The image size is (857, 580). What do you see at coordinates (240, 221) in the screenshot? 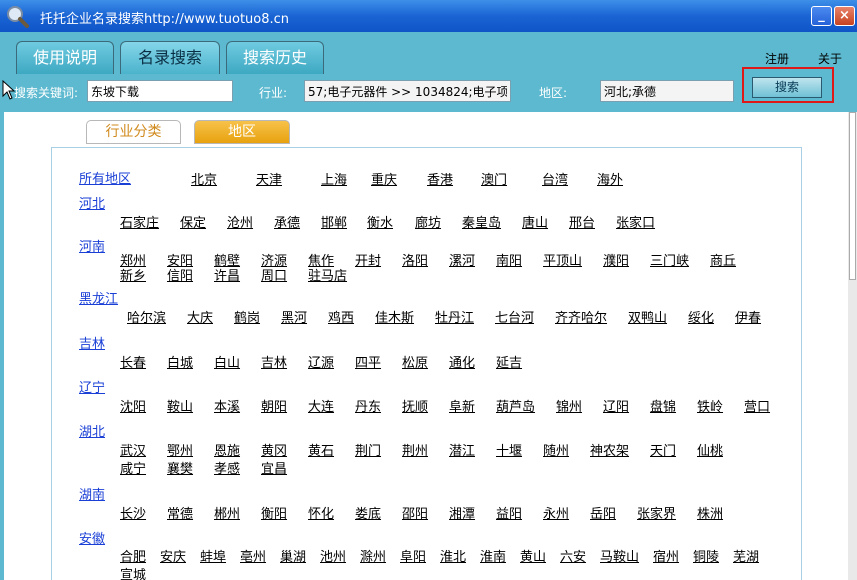
I see `city-link: 沧州` at bounding box center [240, 221].